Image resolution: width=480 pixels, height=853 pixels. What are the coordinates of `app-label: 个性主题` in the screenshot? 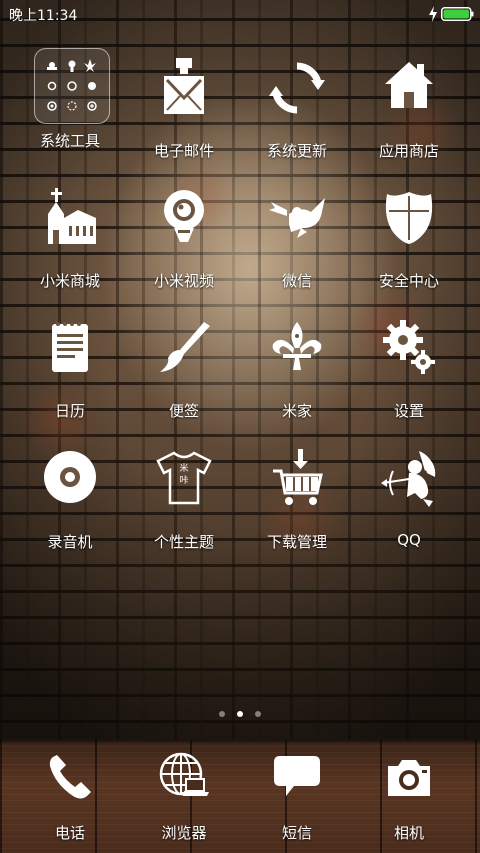 It's located at (183, 542).